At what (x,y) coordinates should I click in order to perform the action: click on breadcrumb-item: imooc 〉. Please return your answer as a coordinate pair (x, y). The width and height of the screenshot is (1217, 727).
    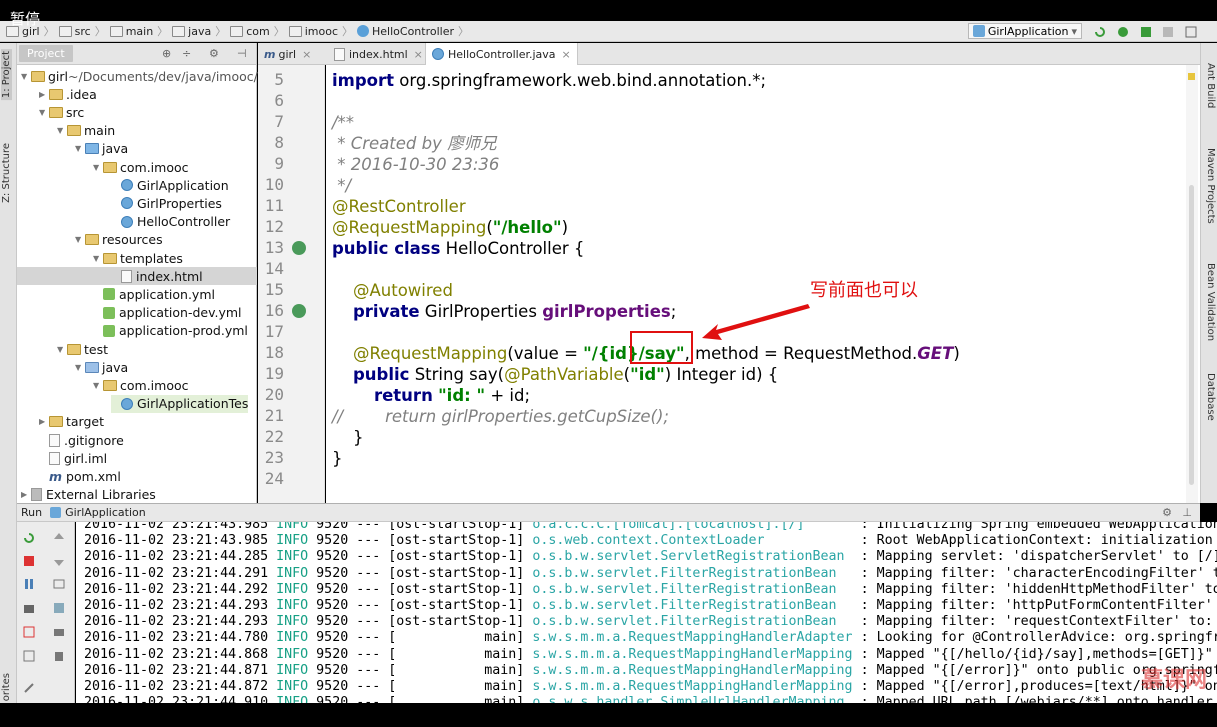
    Looking at the image, I should click on (321, 31).